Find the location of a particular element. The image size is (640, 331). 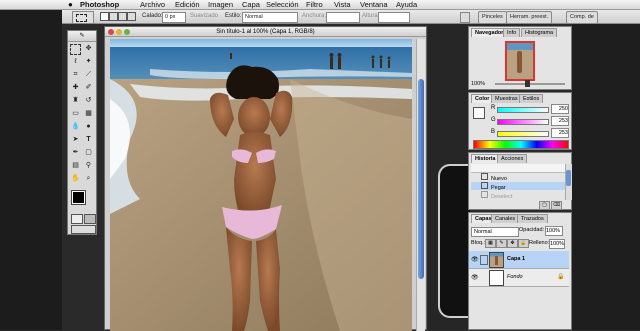

history-scroll-thumb is located at coordinates (568, 178).